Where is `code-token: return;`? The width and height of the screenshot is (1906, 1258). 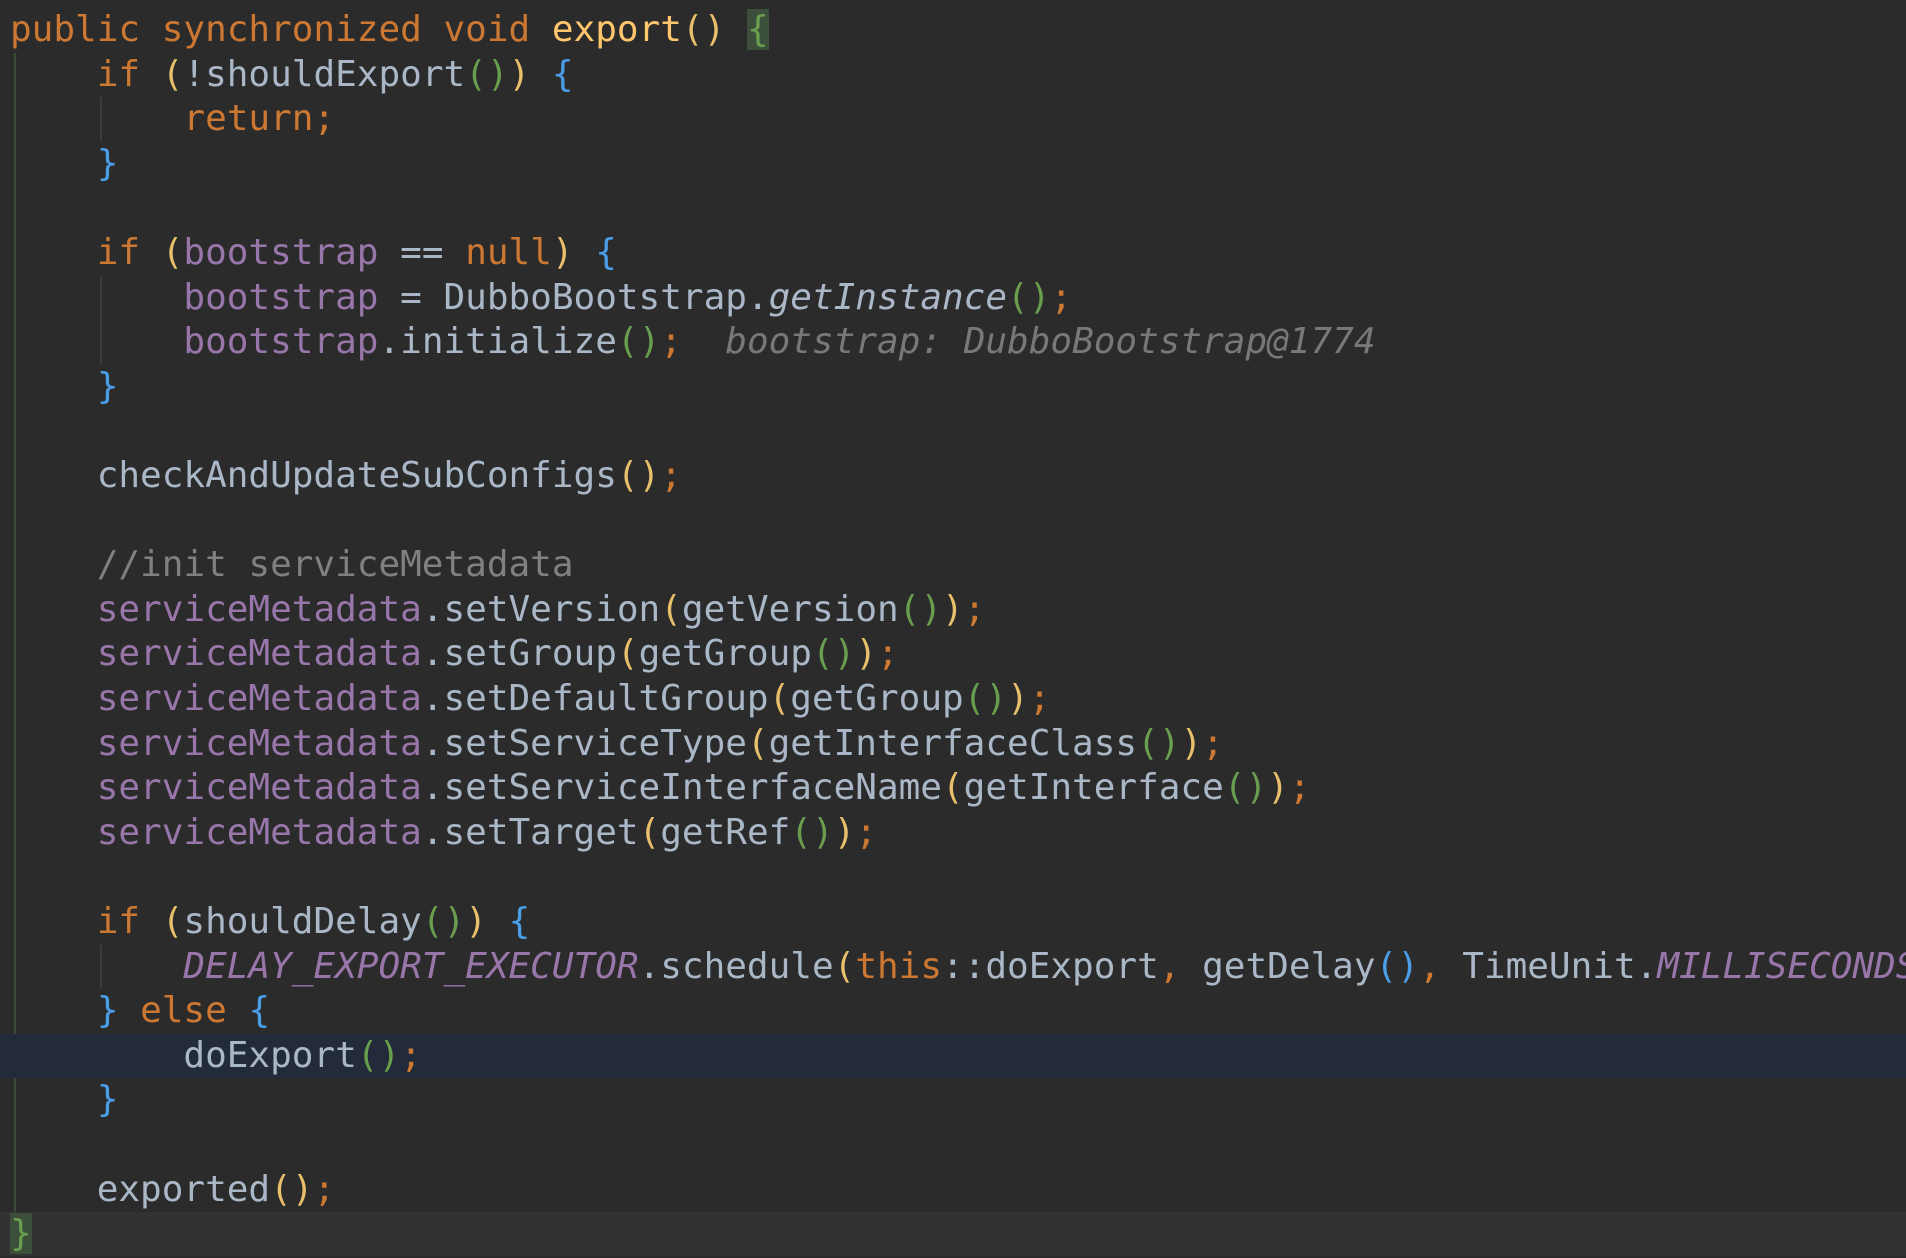
code-token: return; is located at coordinates (173, 119).